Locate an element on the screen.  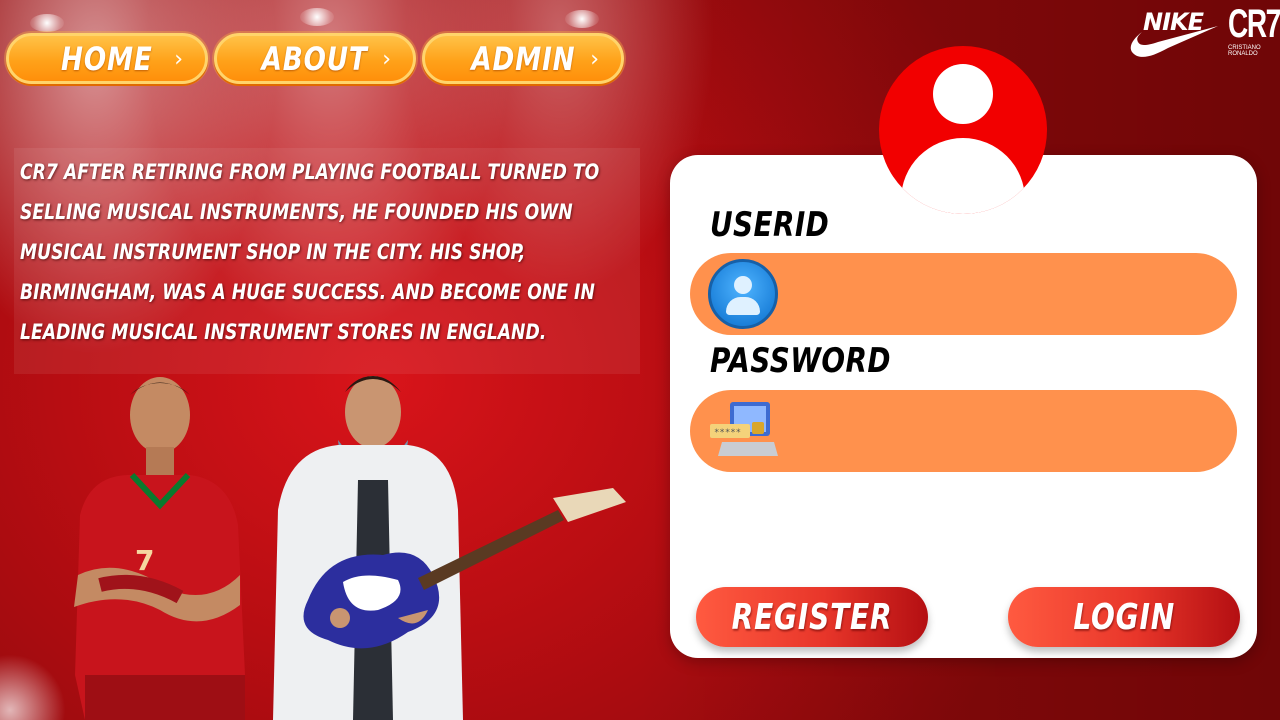
password-laptop-icon: ***** is located at coordinates (744, 429).